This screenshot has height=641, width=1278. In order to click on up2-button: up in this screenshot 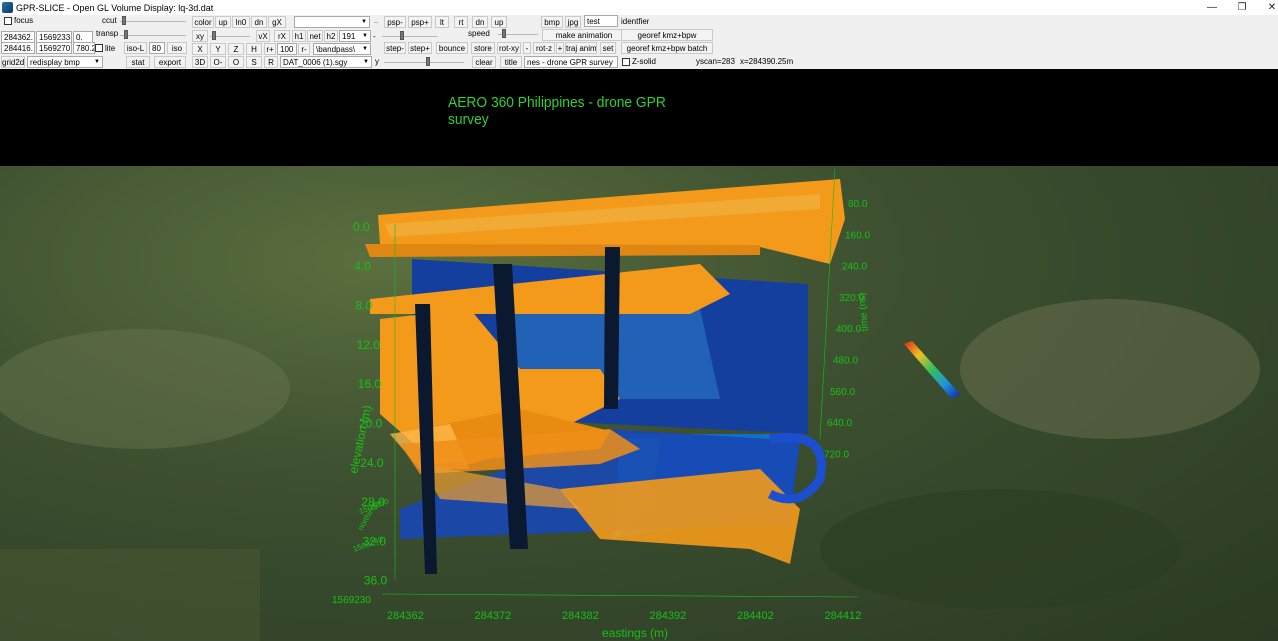, I will do `click(499, 22)`.